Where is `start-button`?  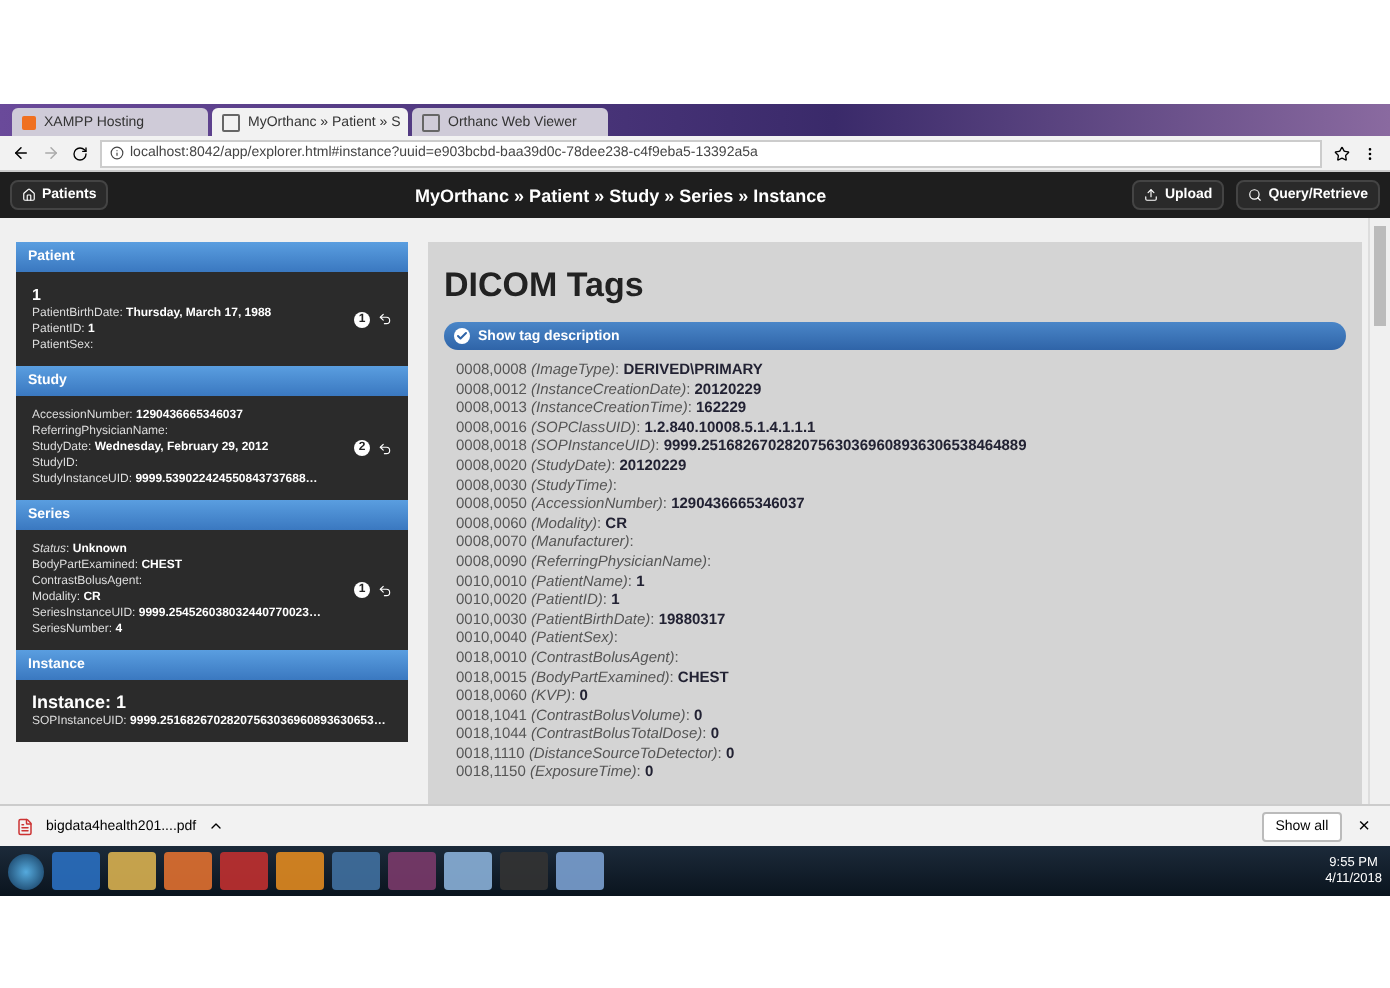 start-button is located at coordinates (26, 871).